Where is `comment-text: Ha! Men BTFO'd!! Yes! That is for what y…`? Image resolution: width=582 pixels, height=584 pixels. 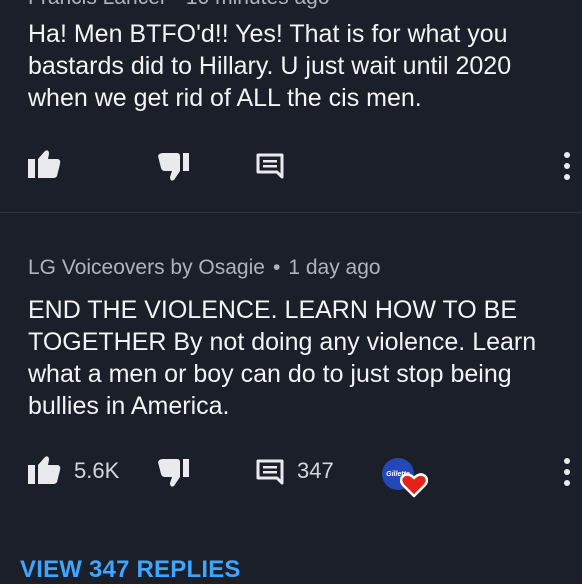
comment-text: Ha! Men BTFO'd!! Yes! That is for what y… is located at coordinates (270, 66).